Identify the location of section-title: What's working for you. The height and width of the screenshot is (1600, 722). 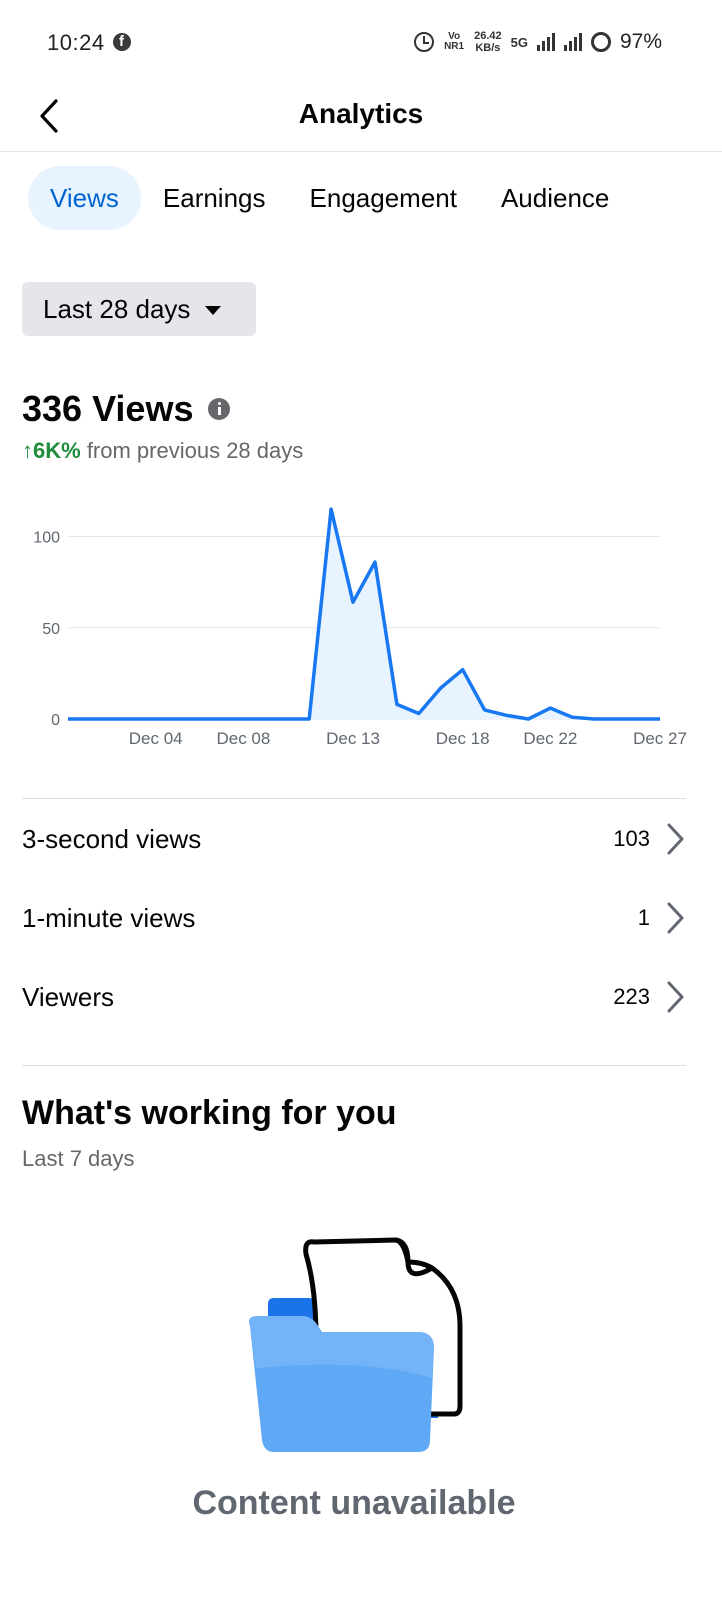
(209, 1113).